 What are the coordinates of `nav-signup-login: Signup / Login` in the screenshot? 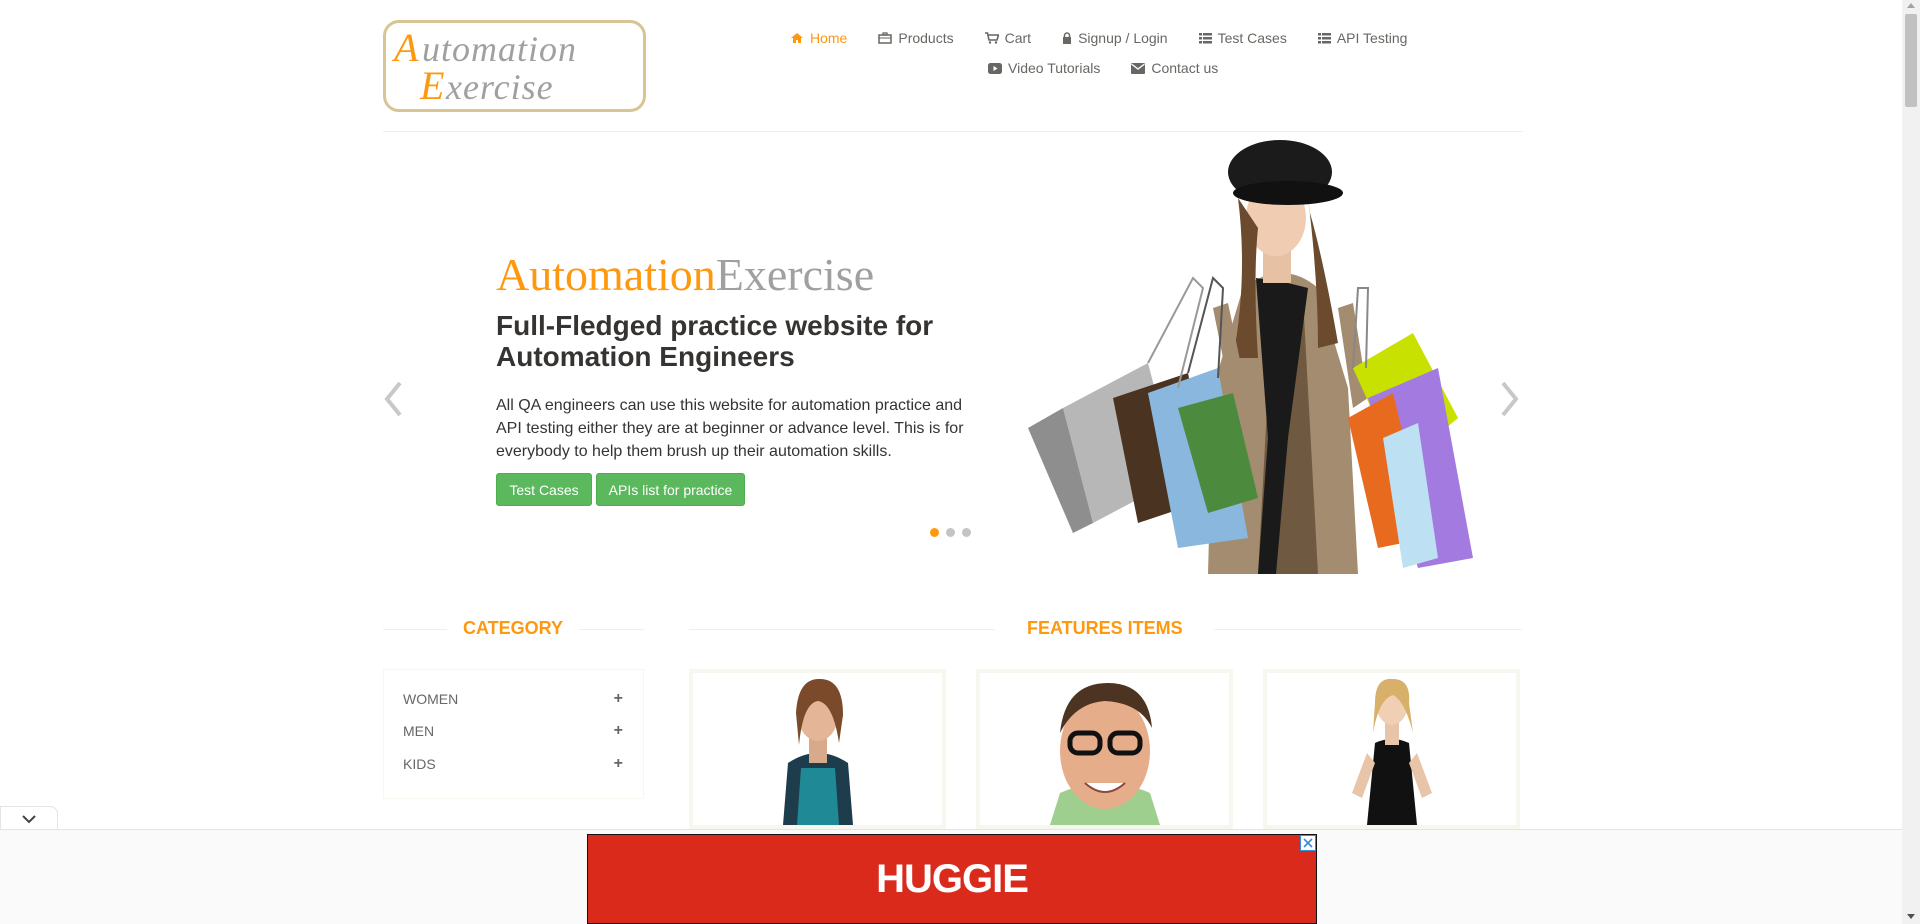 It's located at (1115, 38).